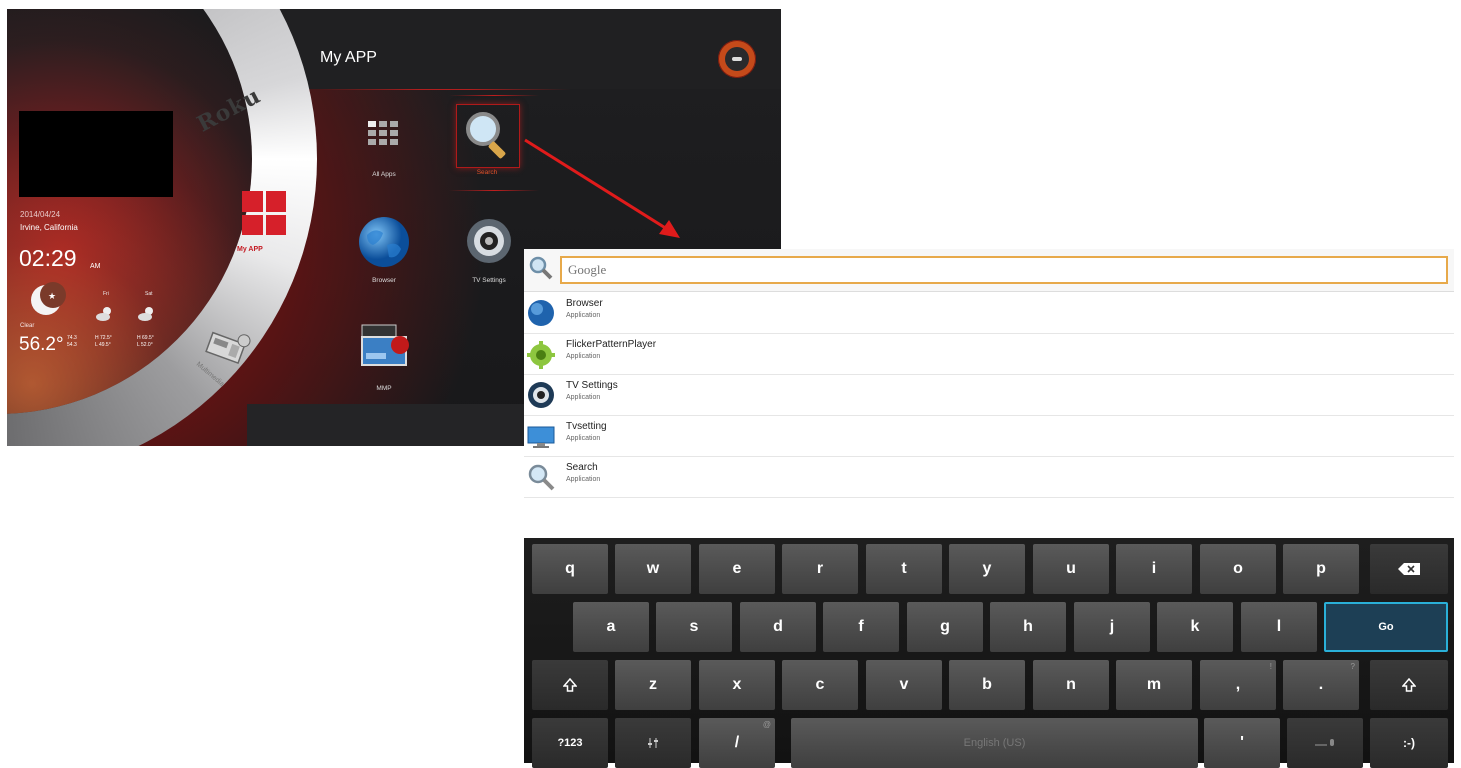  Describe the element at coordinates (820, 685) in the screenshot. I see `key-c: c` at that location.